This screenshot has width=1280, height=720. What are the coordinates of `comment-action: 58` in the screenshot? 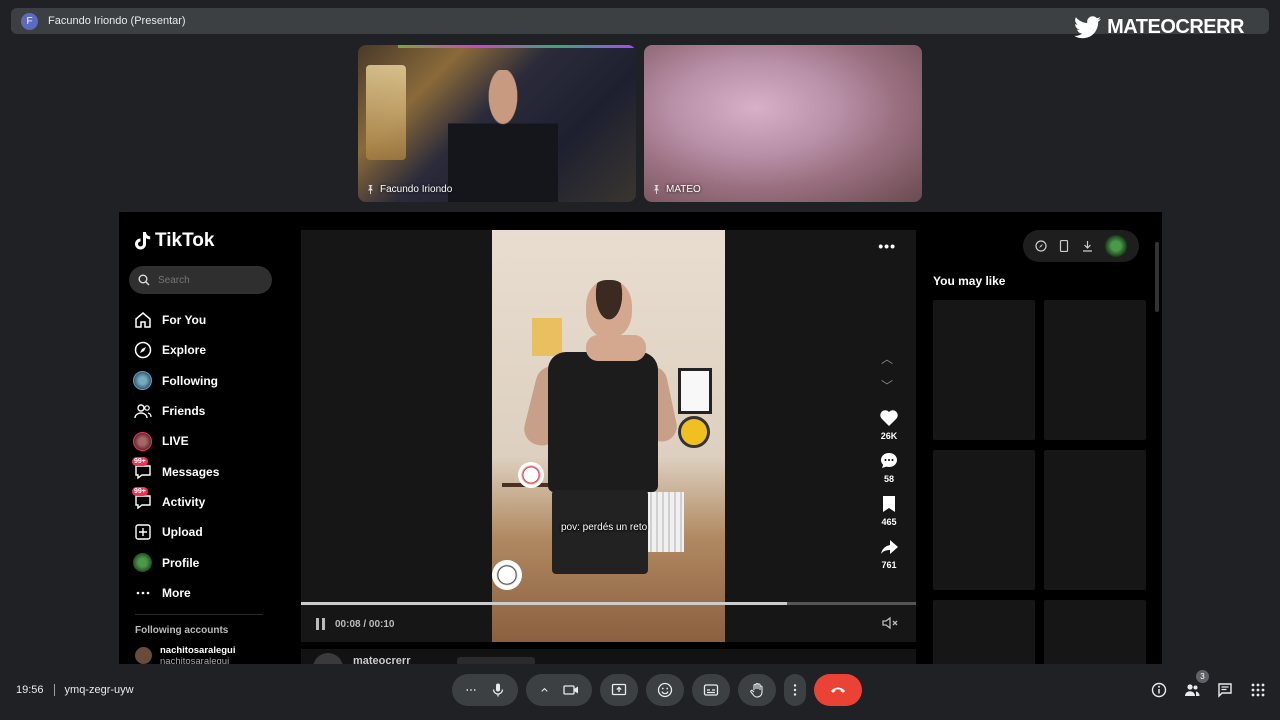 It's located at (889, 467).